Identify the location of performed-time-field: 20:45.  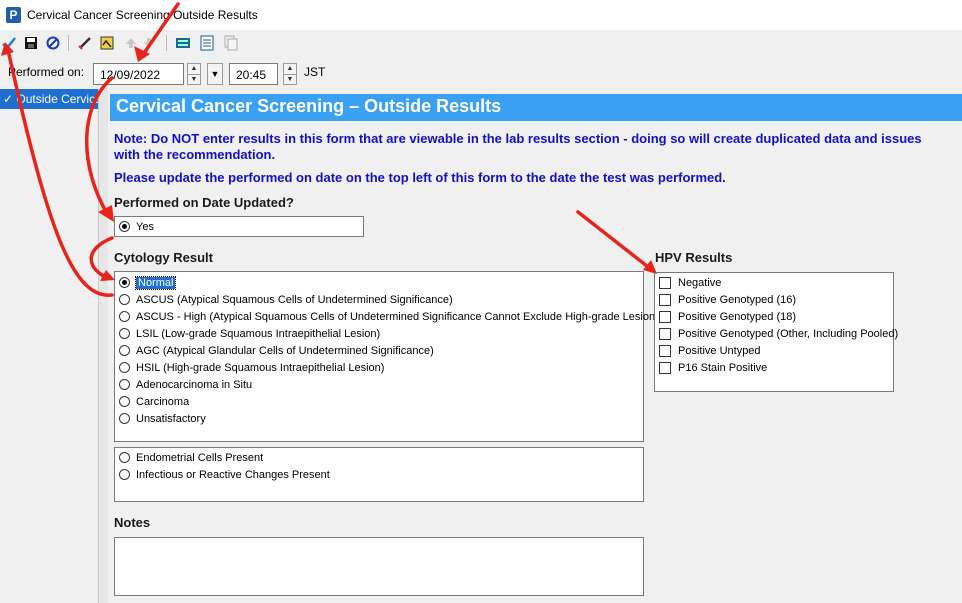
(253, 74).